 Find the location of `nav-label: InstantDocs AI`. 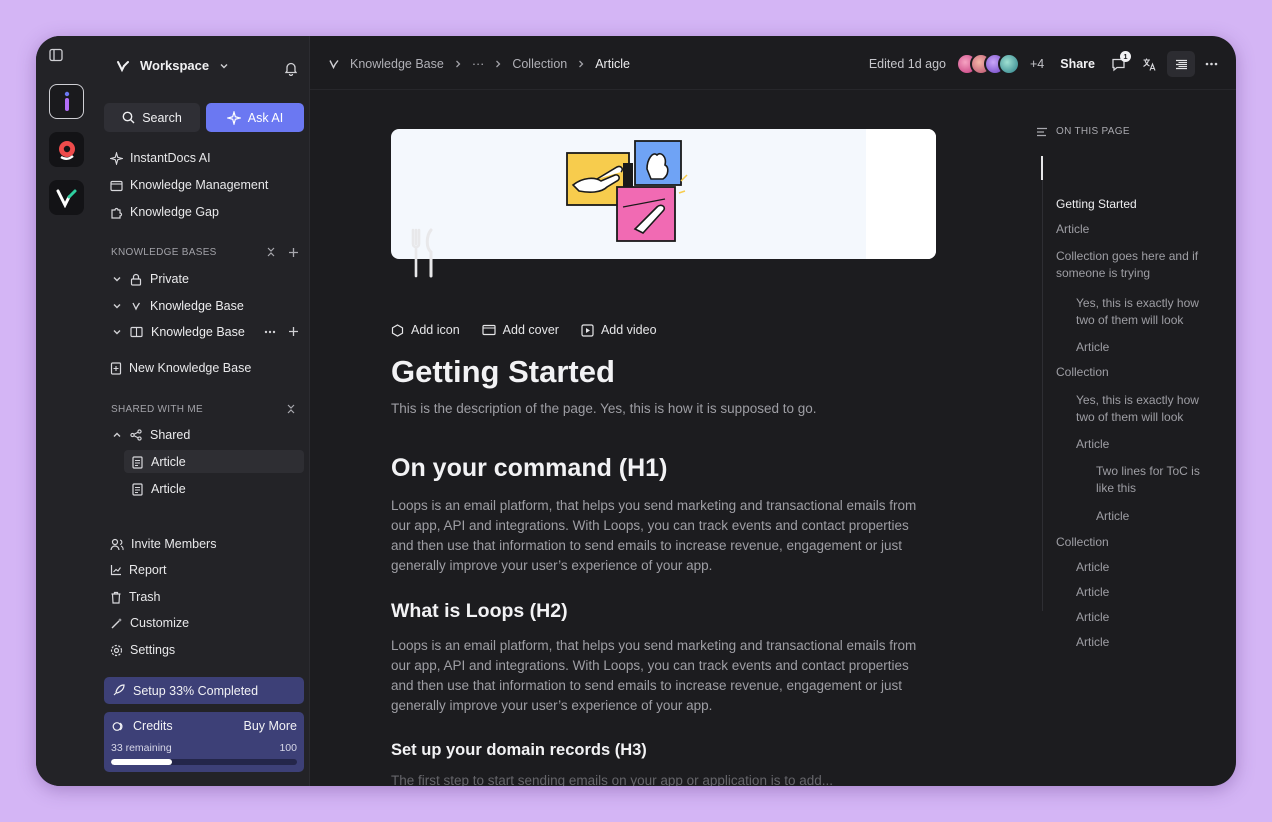

nav-label: InstantDocs AI is located at coordinates (170, 158).